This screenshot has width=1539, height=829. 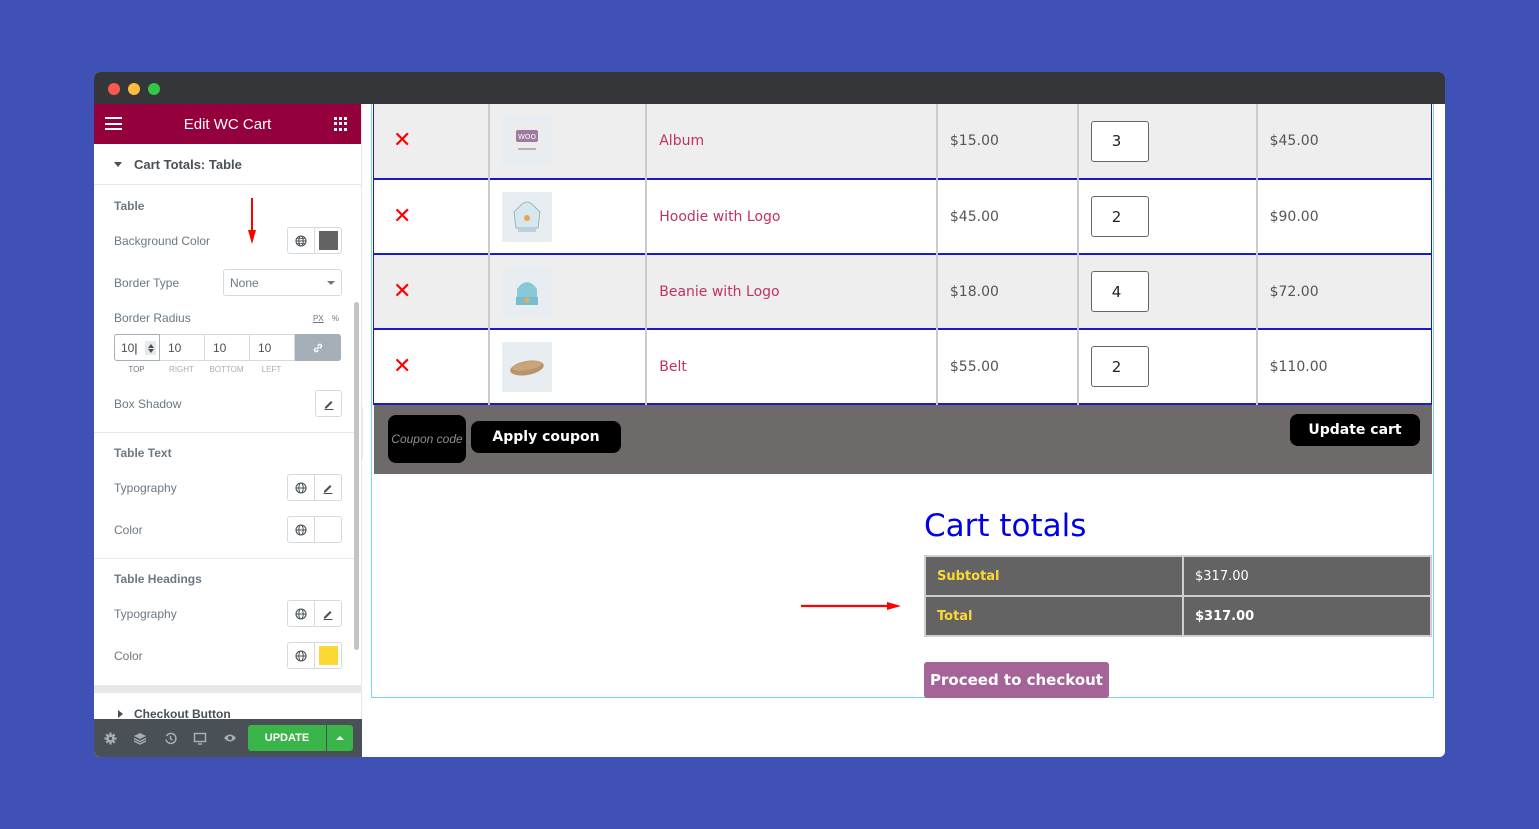 I want to click on table-headings-color-picker, so click(x=327, y=655).